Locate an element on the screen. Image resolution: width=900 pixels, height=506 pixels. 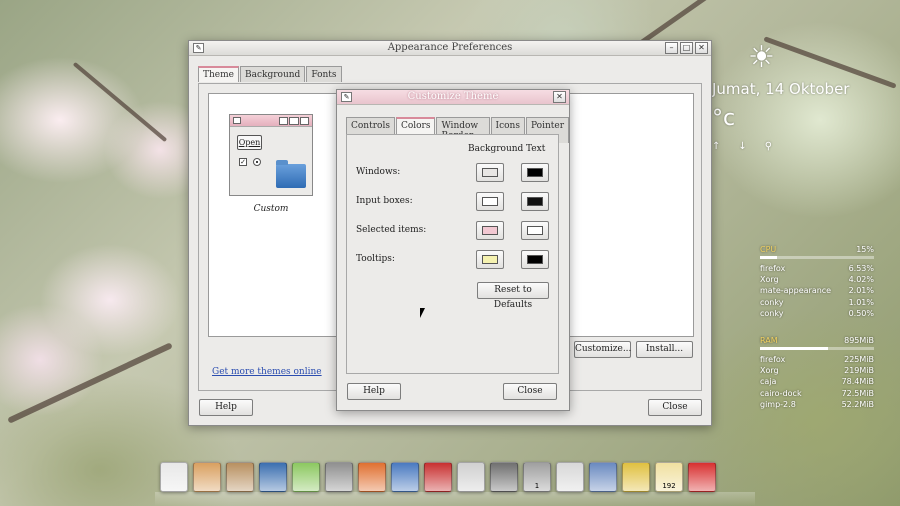
power-icon is located at coordinates (702, 477).